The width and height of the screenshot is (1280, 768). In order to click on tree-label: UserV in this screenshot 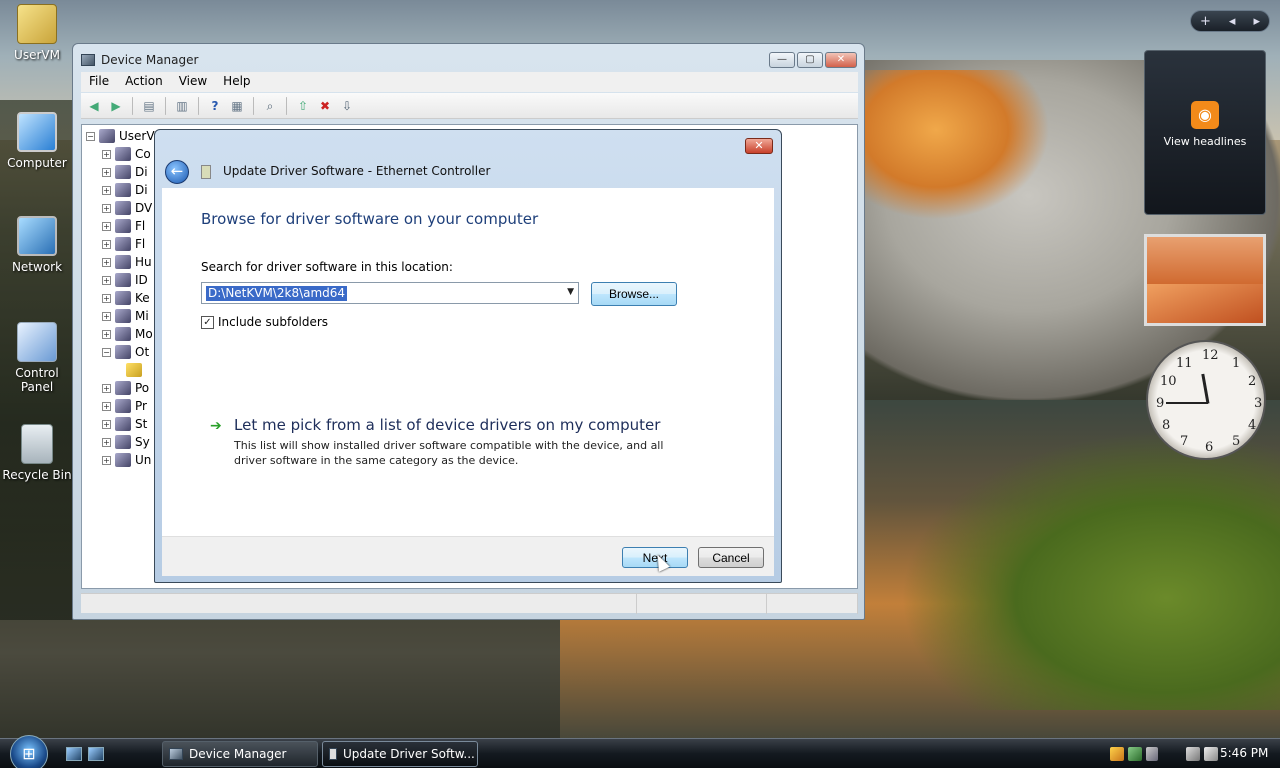, I will do `click(137, 136)`.